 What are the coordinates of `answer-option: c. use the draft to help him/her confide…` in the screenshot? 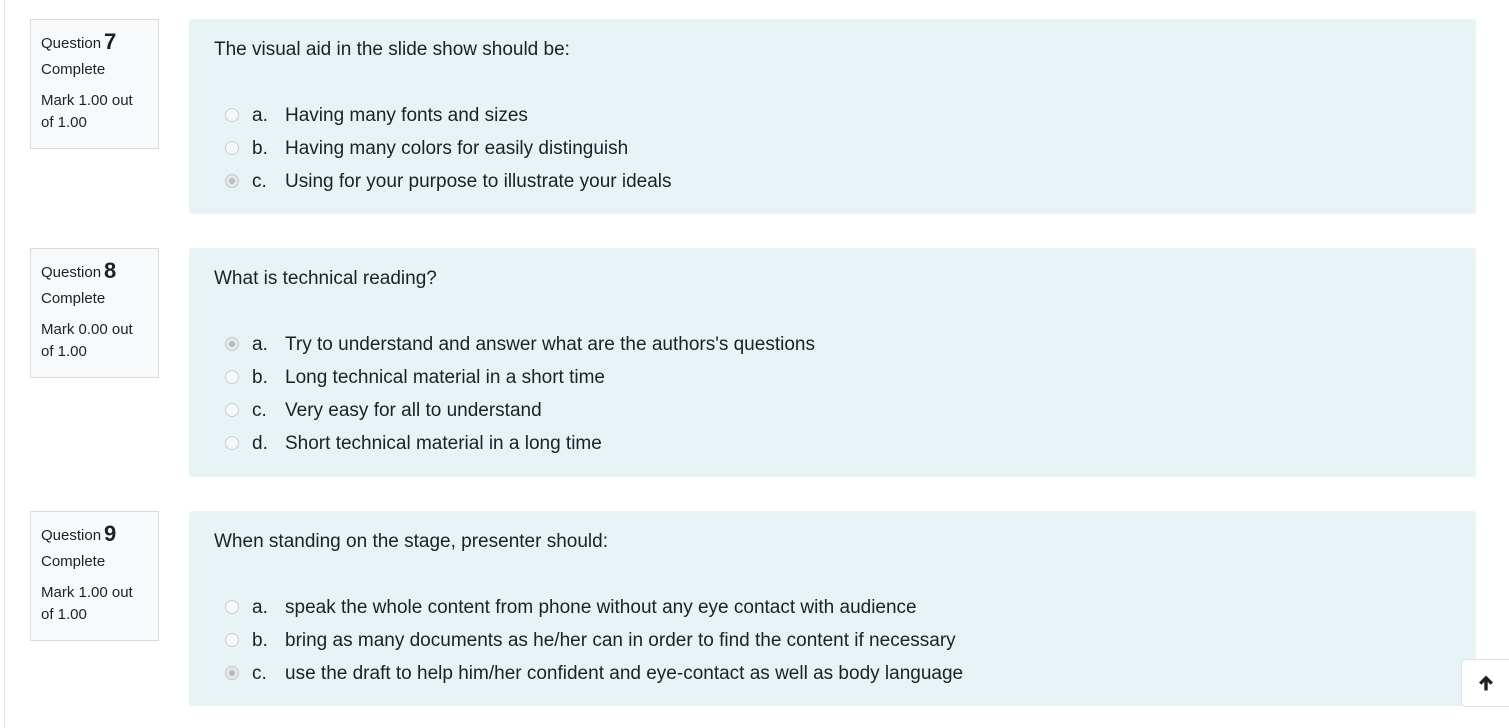 It's located at (832, 673).